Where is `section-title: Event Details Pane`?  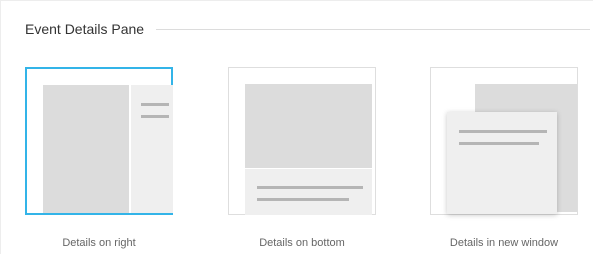 section-title: Event Details Pane is located at coordinates (85, 29).